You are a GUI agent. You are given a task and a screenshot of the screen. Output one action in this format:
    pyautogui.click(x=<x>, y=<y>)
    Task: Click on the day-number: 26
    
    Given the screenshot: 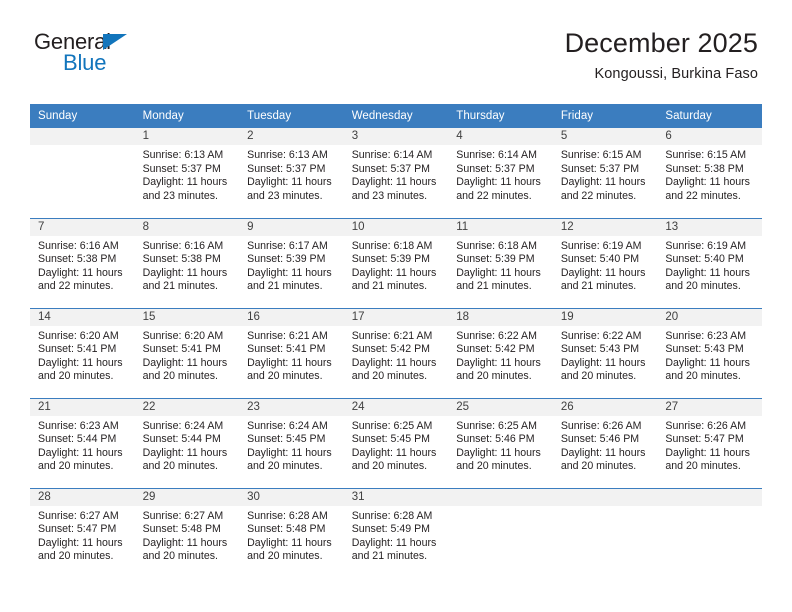 What is the action you would take?
    pyautogui.click(x=605, y=407)
    